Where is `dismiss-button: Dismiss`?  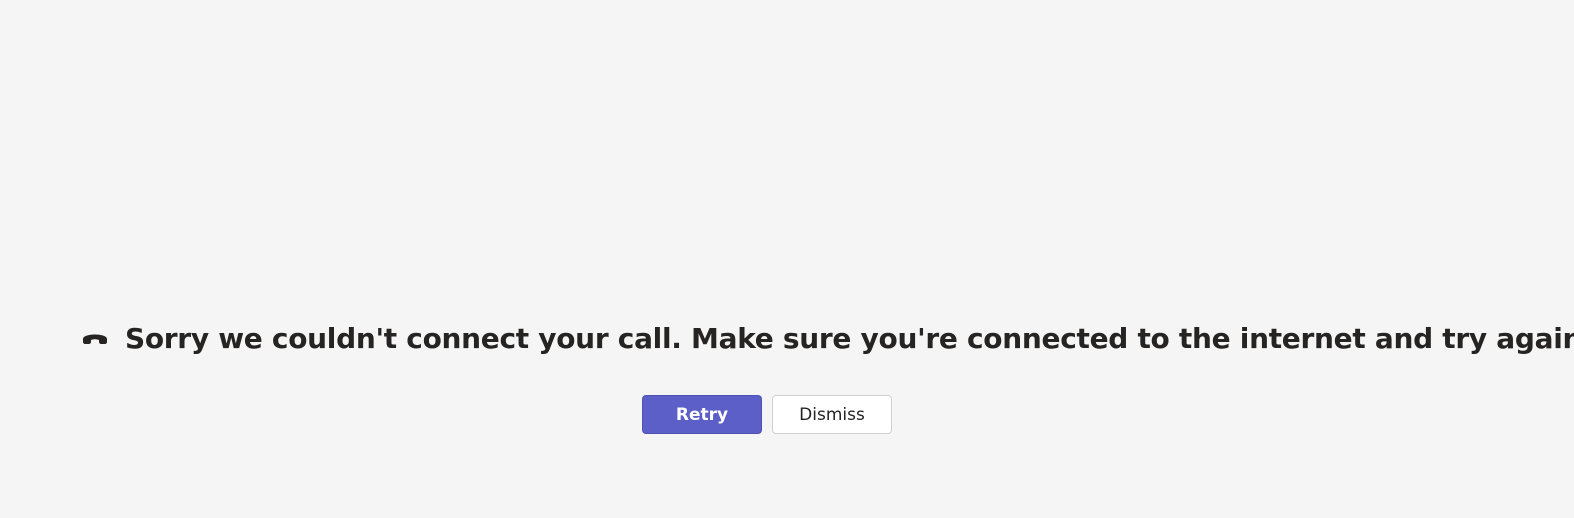
dismiss-button: Dismiss is located at coordinates (832, 414).